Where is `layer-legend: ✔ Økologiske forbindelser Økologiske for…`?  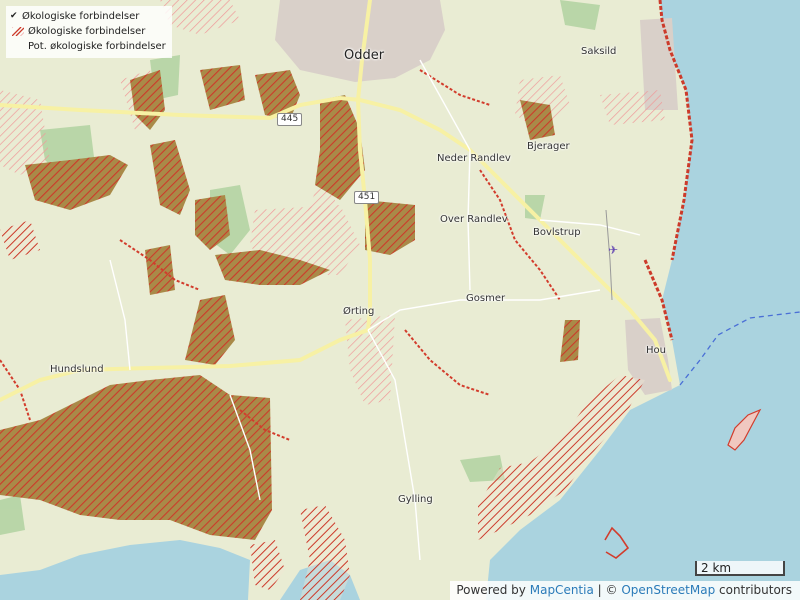
layer-legend: ✔ Økologiske forbindelser Økologiske for… is located at coordinates (89, 32).